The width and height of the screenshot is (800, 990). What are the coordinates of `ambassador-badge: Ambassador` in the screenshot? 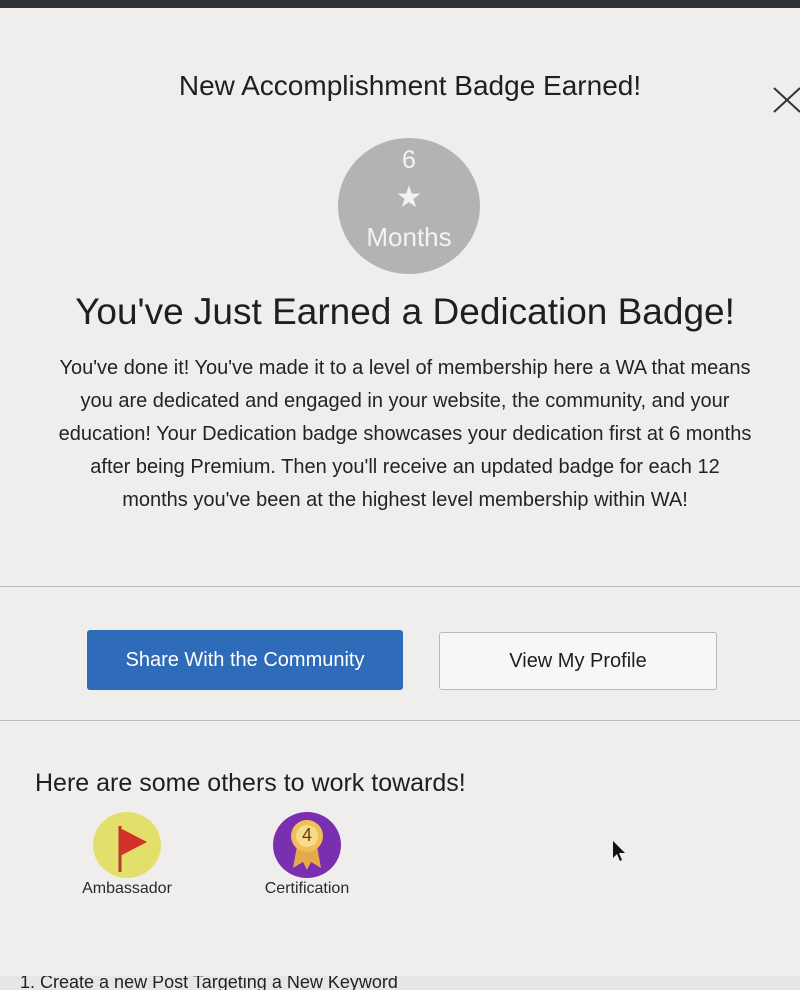 It's located at (127, 855).